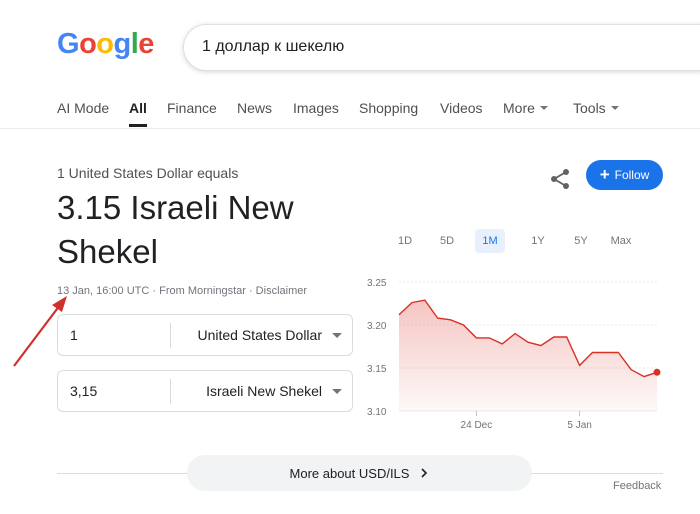 The image size is (700, 514). Describe the element at coordinates (377, 369) in the screenshot. I see `y-tick-label: 3.15` at that location.